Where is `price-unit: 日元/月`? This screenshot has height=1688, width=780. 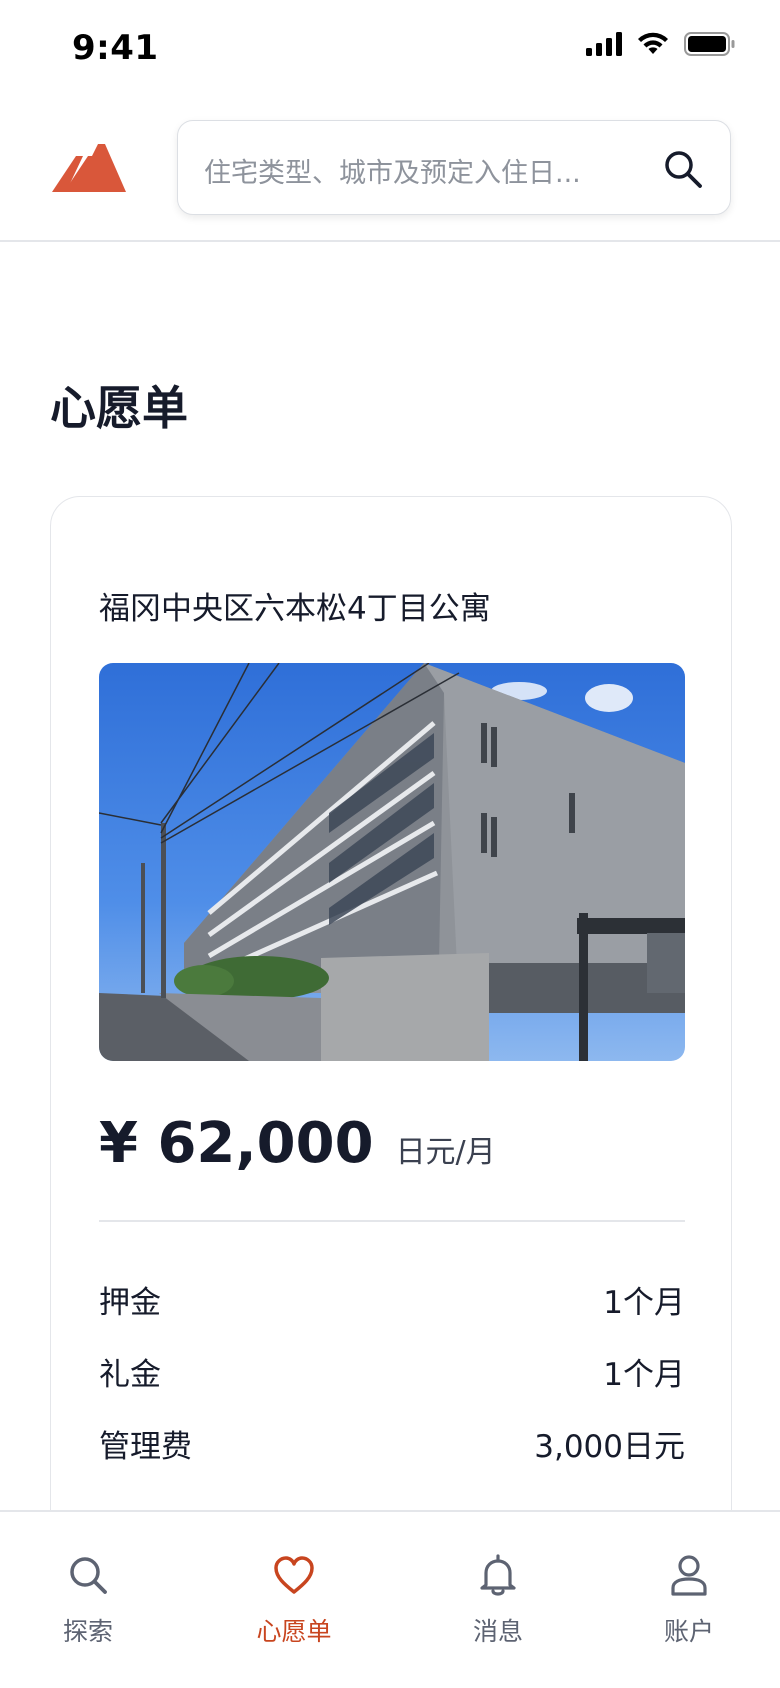
price-unit: 日元/月 is located at coordinates (445, 1152).